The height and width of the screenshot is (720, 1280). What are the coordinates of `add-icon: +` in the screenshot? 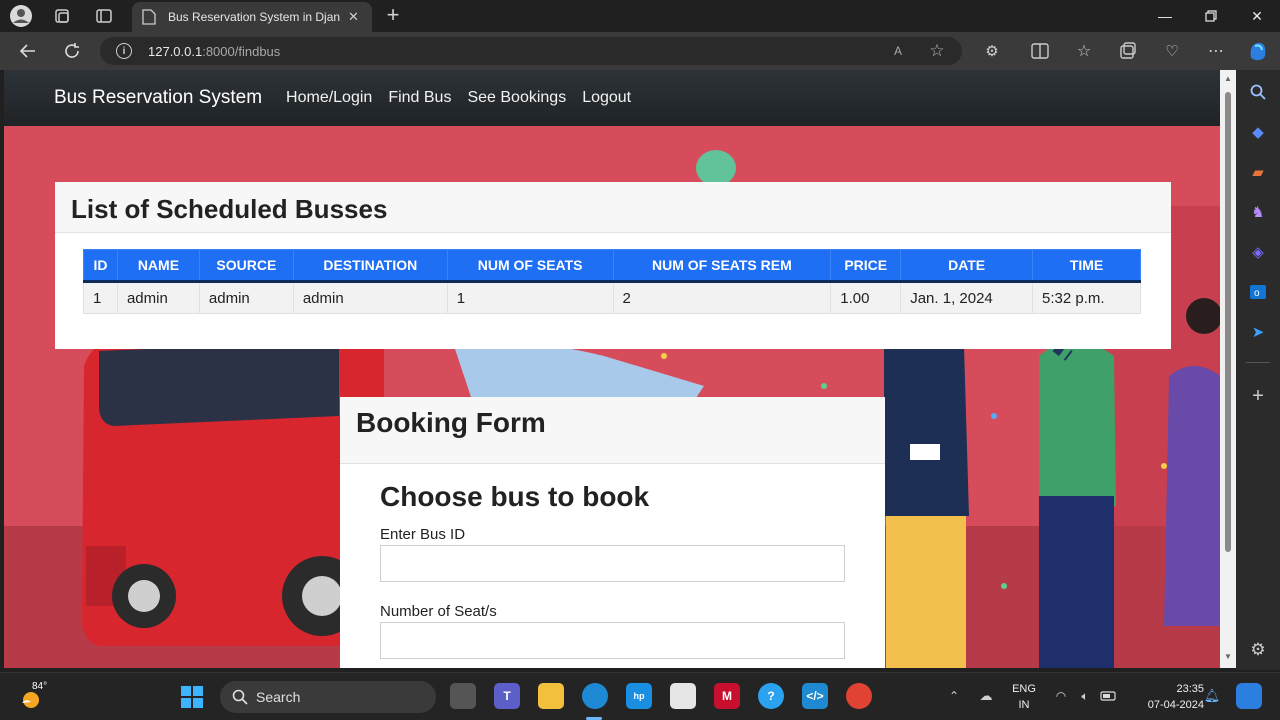 It's located at (1258, 396).